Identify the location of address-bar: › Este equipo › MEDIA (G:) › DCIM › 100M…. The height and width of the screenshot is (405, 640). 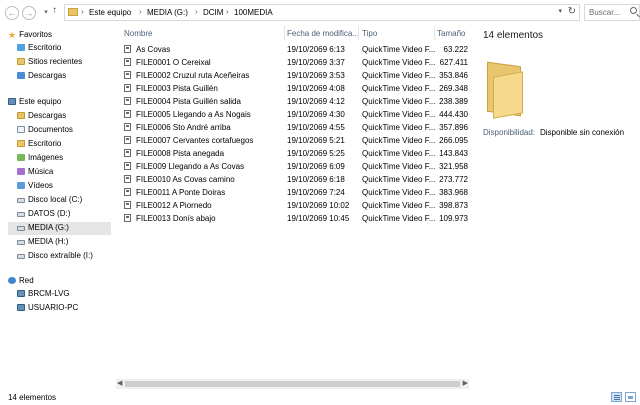
(322, 12).